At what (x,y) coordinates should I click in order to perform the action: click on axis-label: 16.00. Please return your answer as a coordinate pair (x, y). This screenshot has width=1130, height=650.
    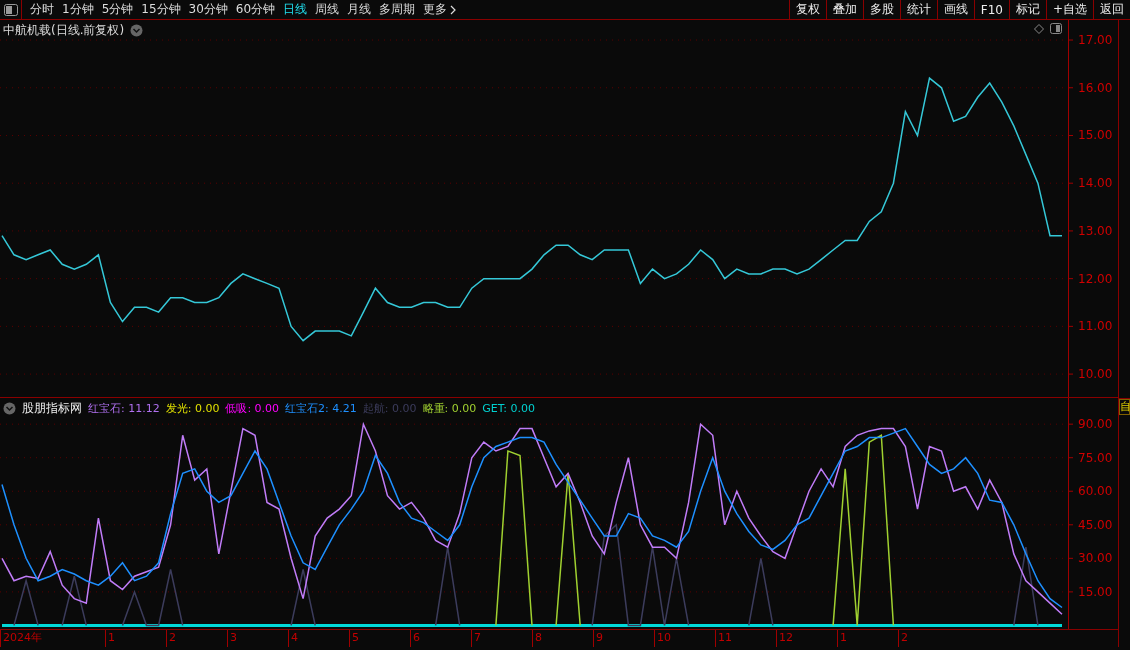
    Looking at the image, I should click on (1095, 87).